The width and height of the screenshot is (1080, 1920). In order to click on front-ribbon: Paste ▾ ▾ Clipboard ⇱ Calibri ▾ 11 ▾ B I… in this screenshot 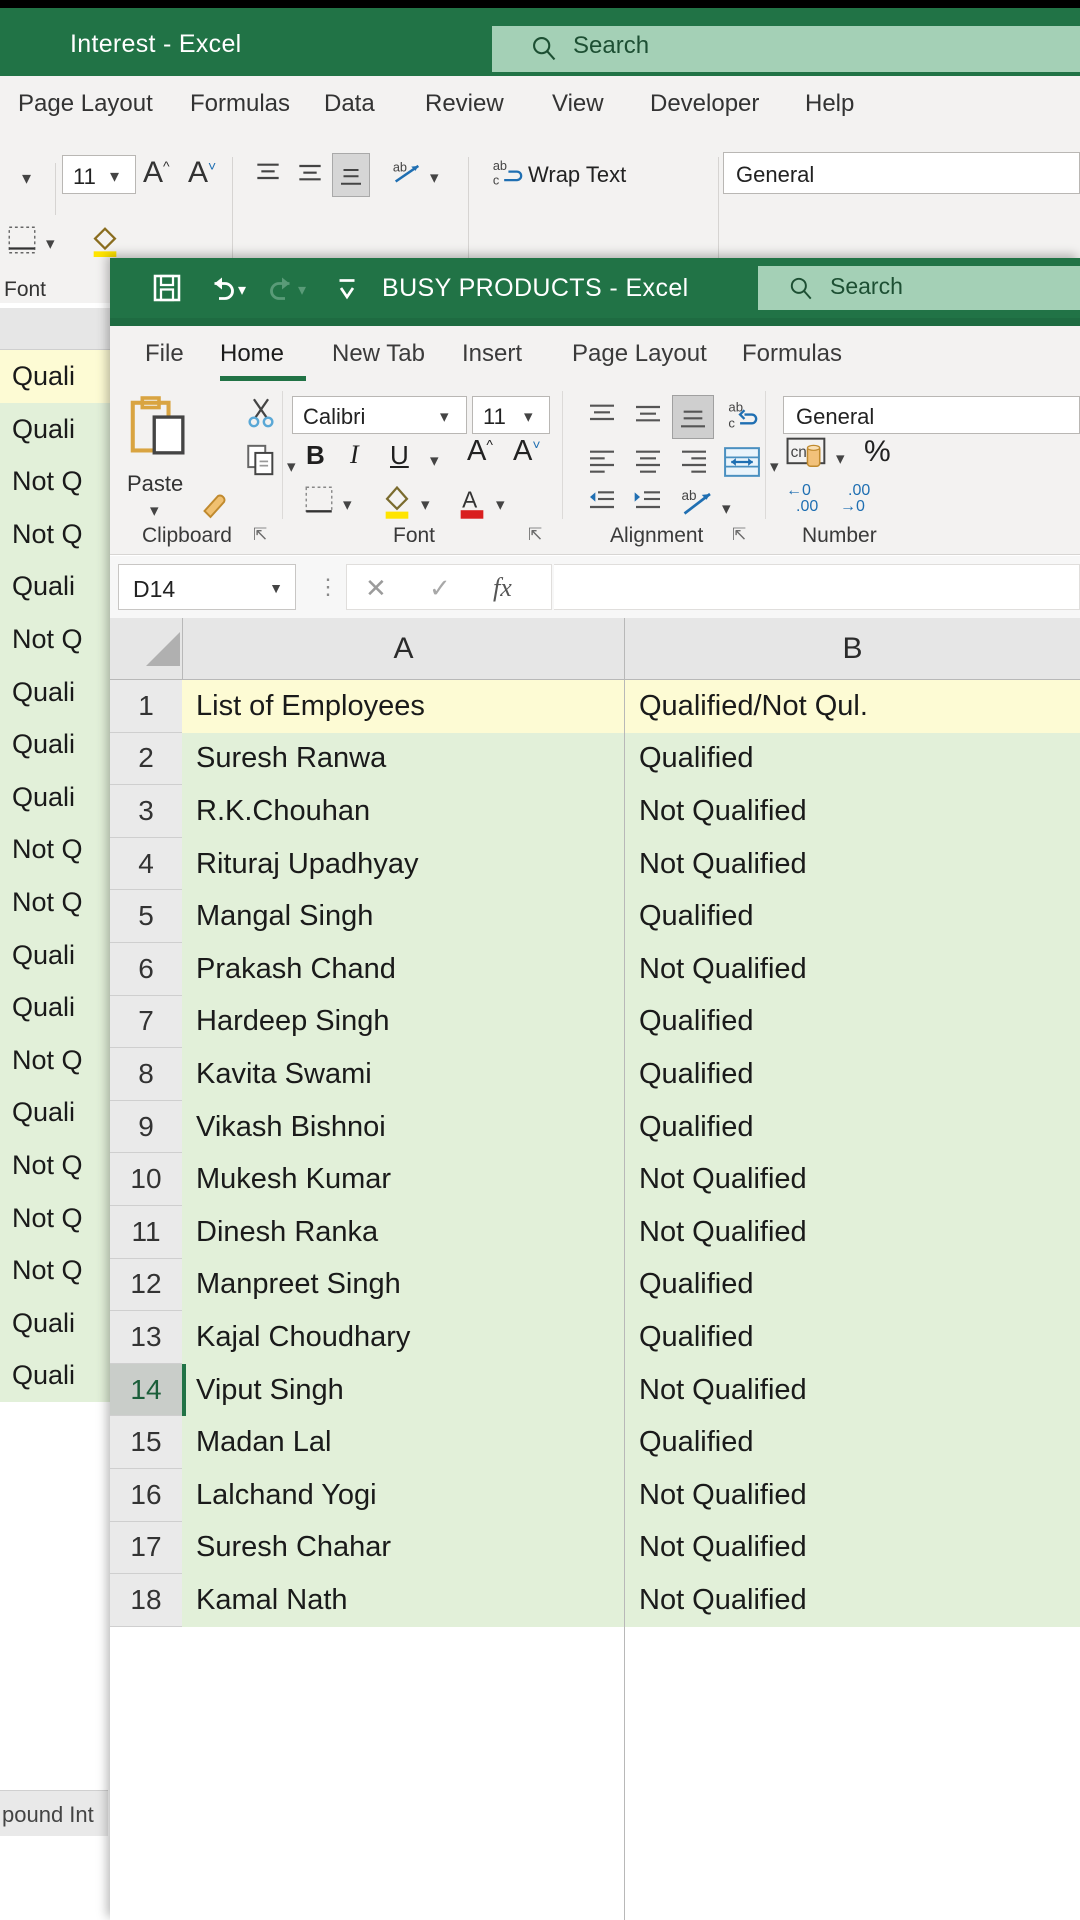, I will do `click(595, 469)`.